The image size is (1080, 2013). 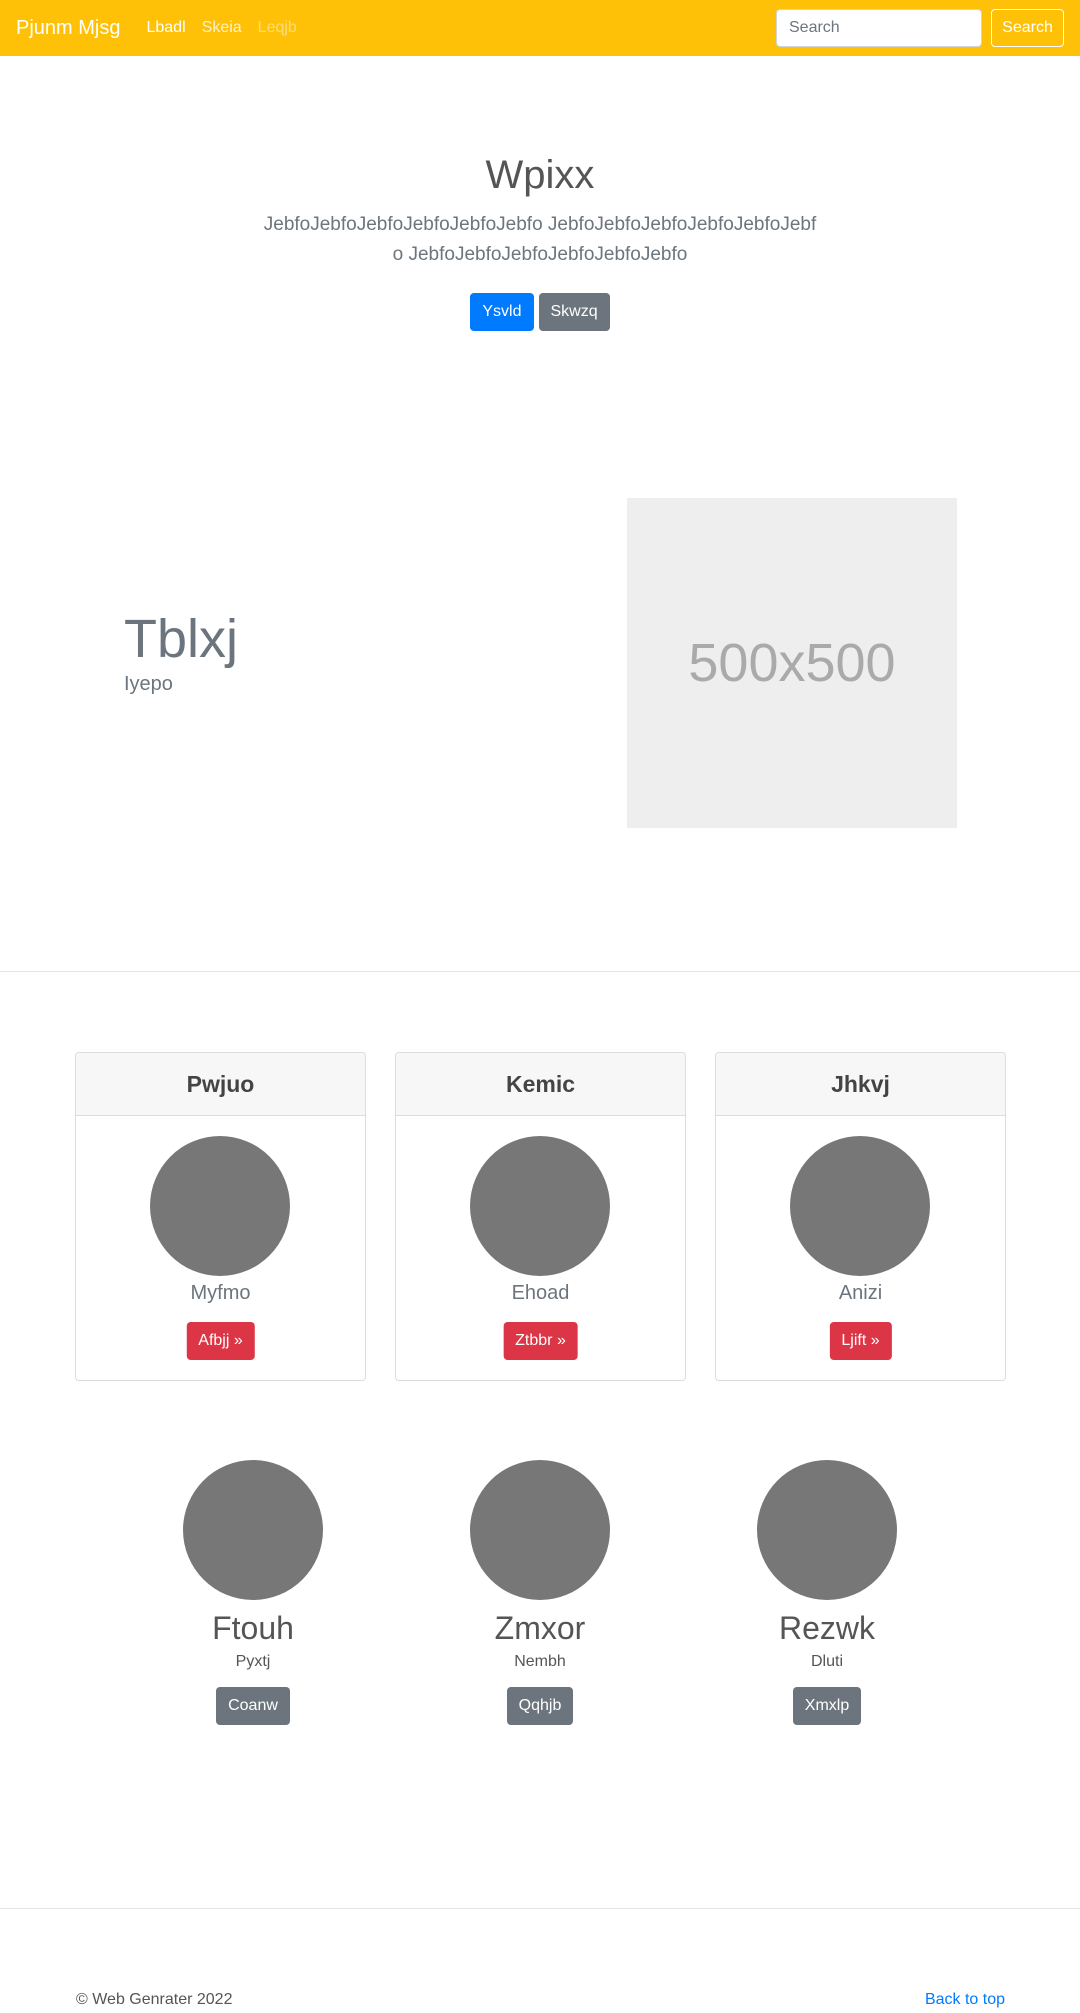 What do you see at coordinates (253, 1706) in the screenshot?
I see `person-button: Coanw` at bounding box center [253, 1706].